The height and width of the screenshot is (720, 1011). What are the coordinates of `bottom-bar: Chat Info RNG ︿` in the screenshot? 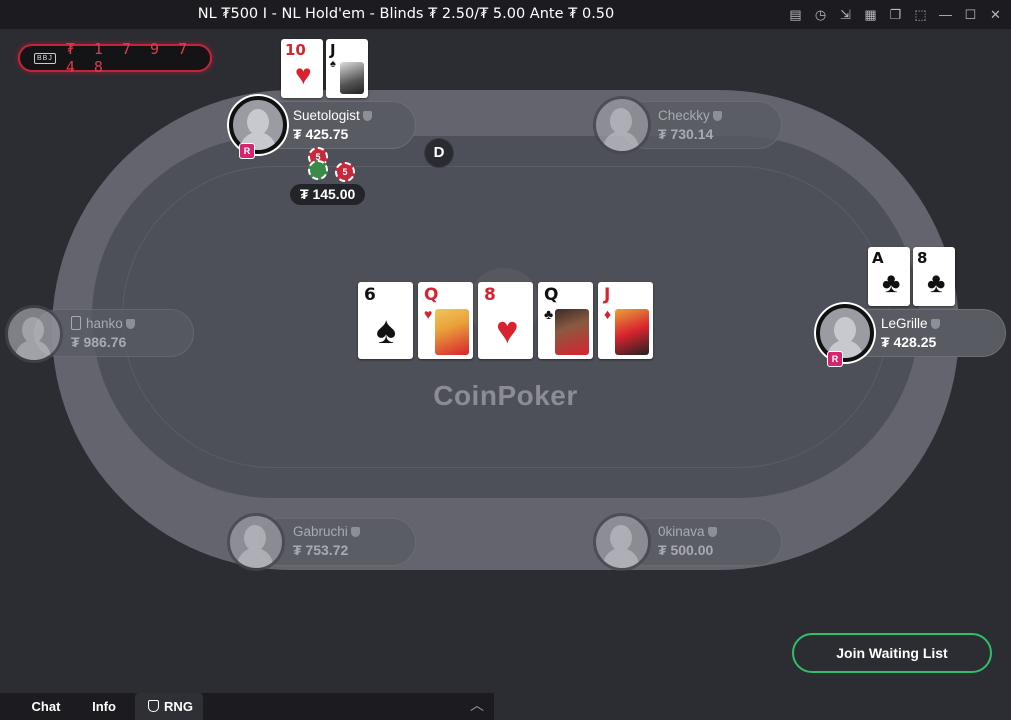 It's located at (247, 706).